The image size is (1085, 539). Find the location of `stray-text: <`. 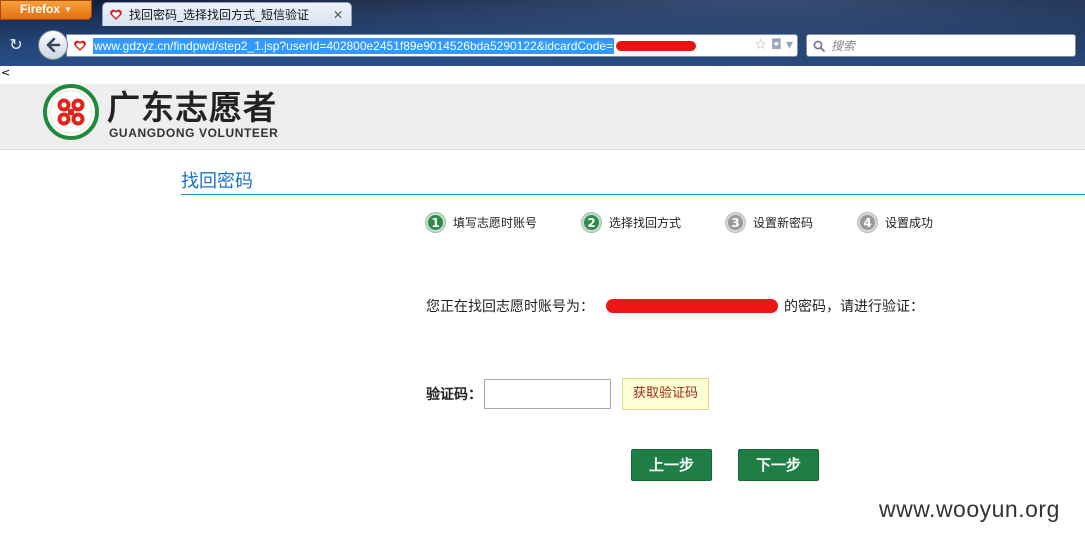

stray-text: < is located at coordinates (6, 72).